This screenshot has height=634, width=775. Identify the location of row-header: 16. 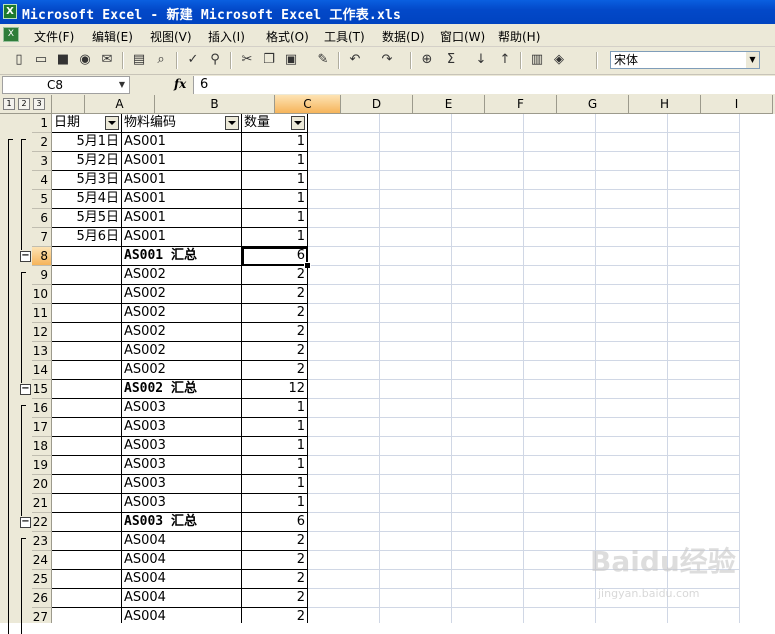
(42, 408).